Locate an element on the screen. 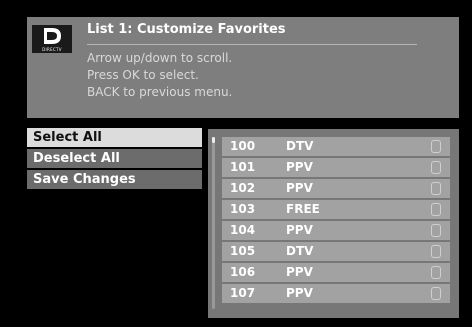 This screenshot has width=472, height=327. instruction-scroll: Arrow up/down to scroll. is located at coordinates (160, 58).